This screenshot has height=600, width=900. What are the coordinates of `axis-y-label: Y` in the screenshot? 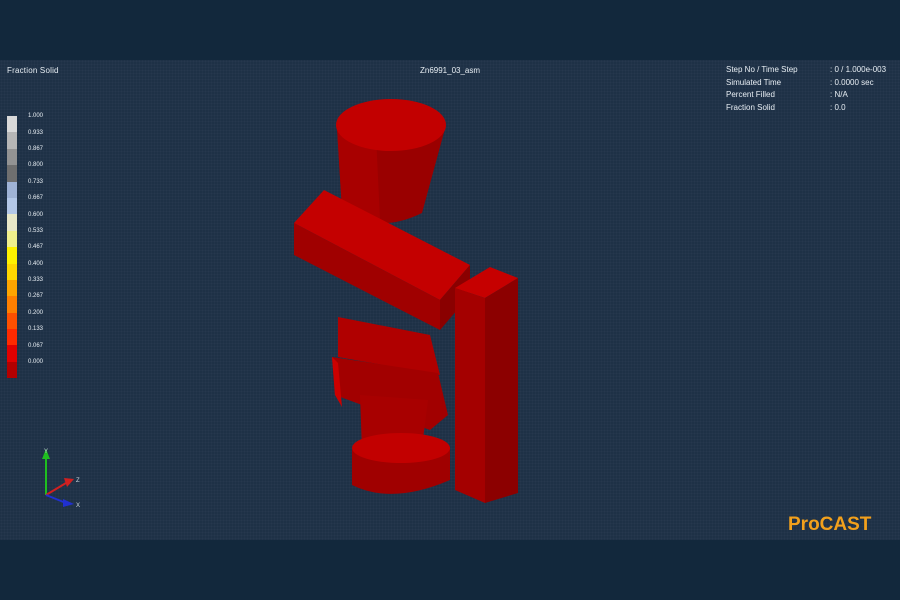 It's located at (46, 452).